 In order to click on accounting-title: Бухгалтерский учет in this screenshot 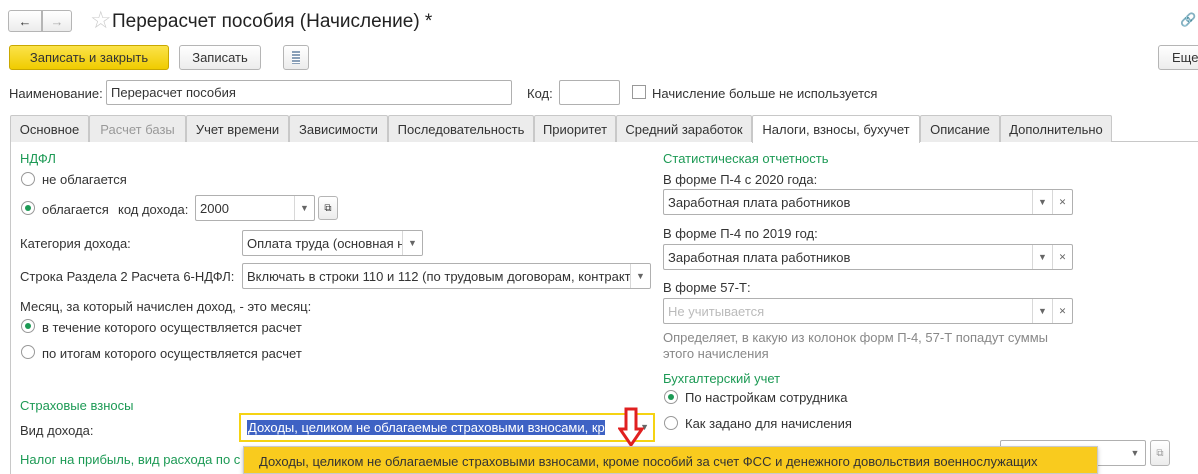, I will do `click(722, 378)`.